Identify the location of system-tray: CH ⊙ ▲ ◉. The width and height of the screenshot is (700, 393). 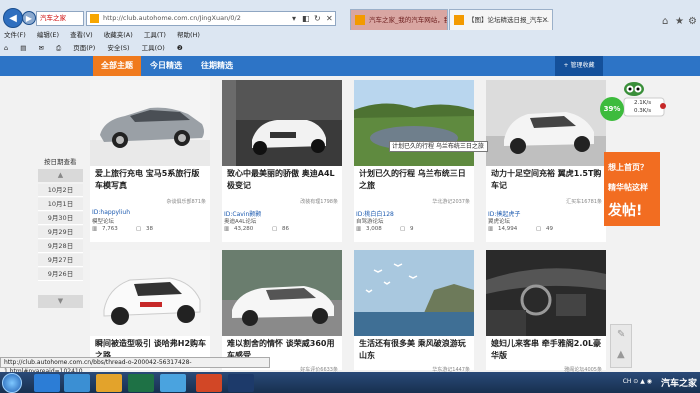
(637, 381).